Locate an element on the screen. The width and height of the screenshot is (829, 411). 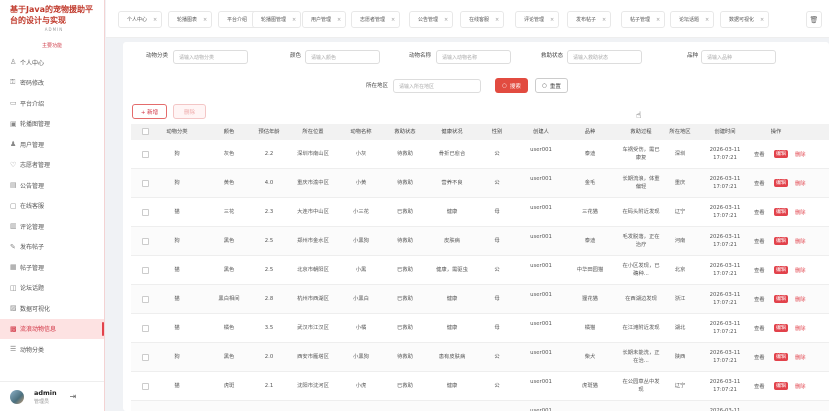
column-header: 所在地区 is located at coordinates (680, 132).